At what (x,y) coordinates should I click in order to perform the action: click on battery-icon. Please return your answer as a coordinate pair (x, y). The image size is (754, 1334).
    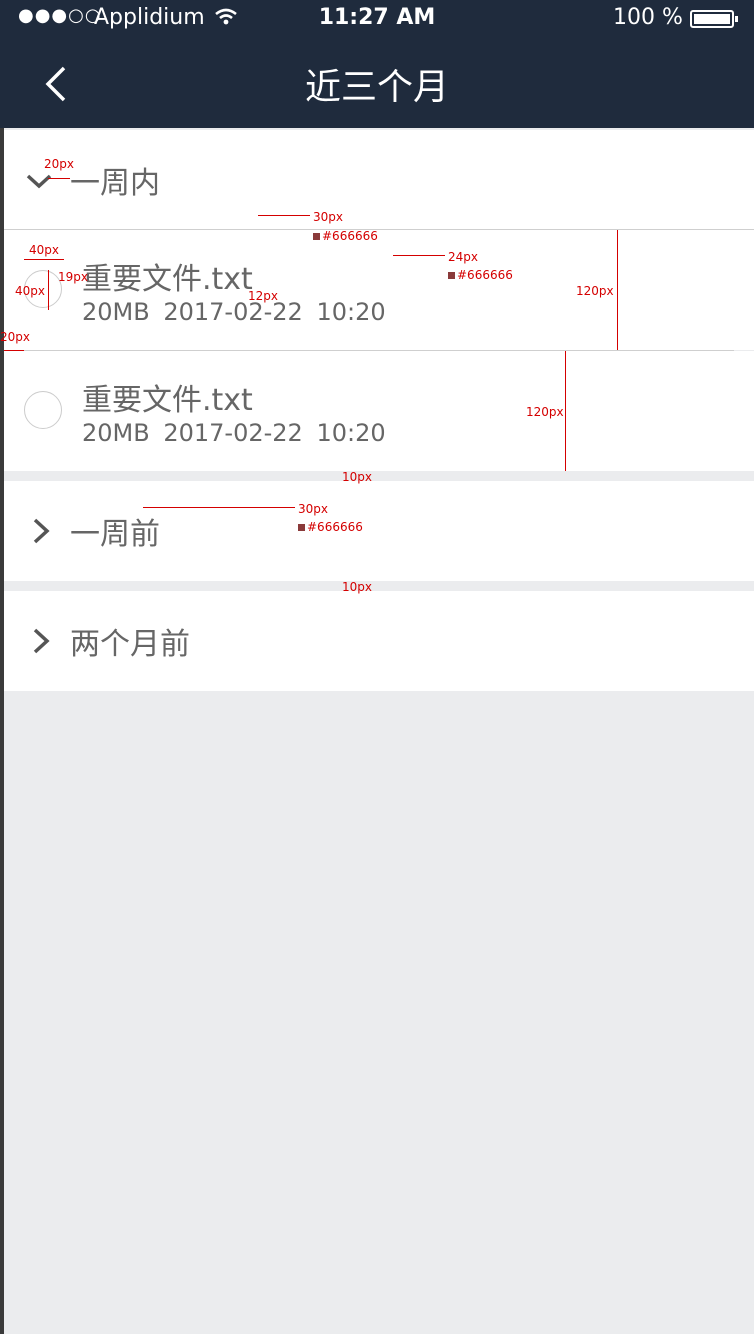
    Looking at the image, I should click on (714, 19).